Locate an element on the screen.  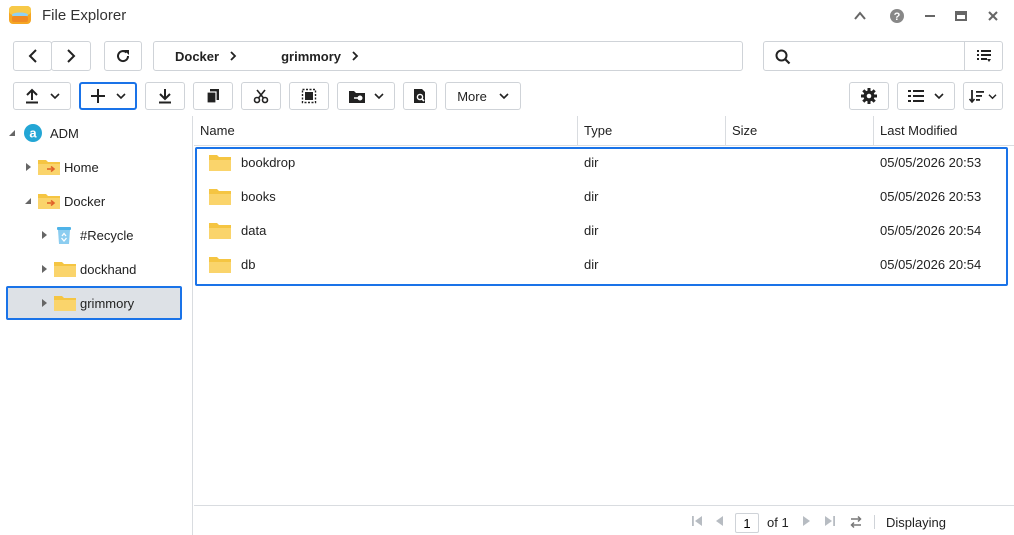
download-button is located at coordinates (165, 96).